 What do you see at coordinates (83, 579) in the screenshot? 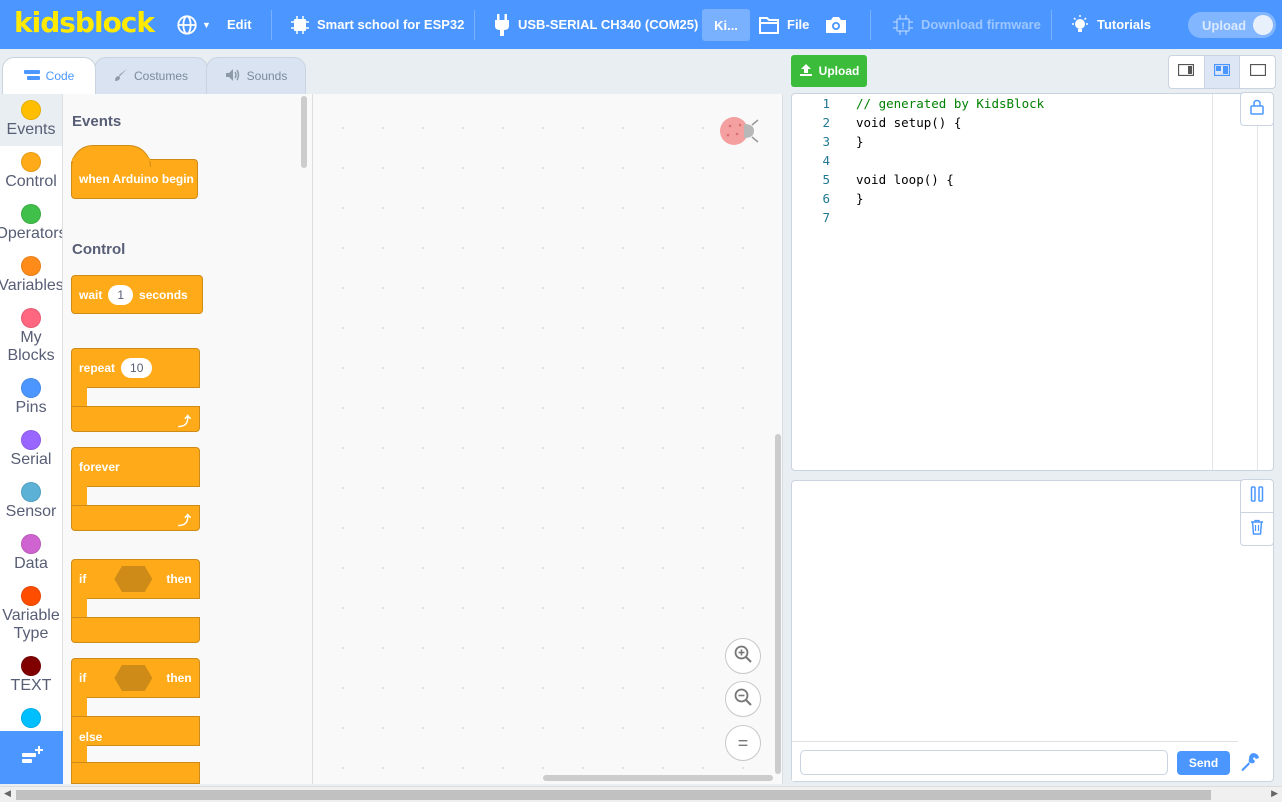
I see `block-label: if` at bounding box center [83, 579].